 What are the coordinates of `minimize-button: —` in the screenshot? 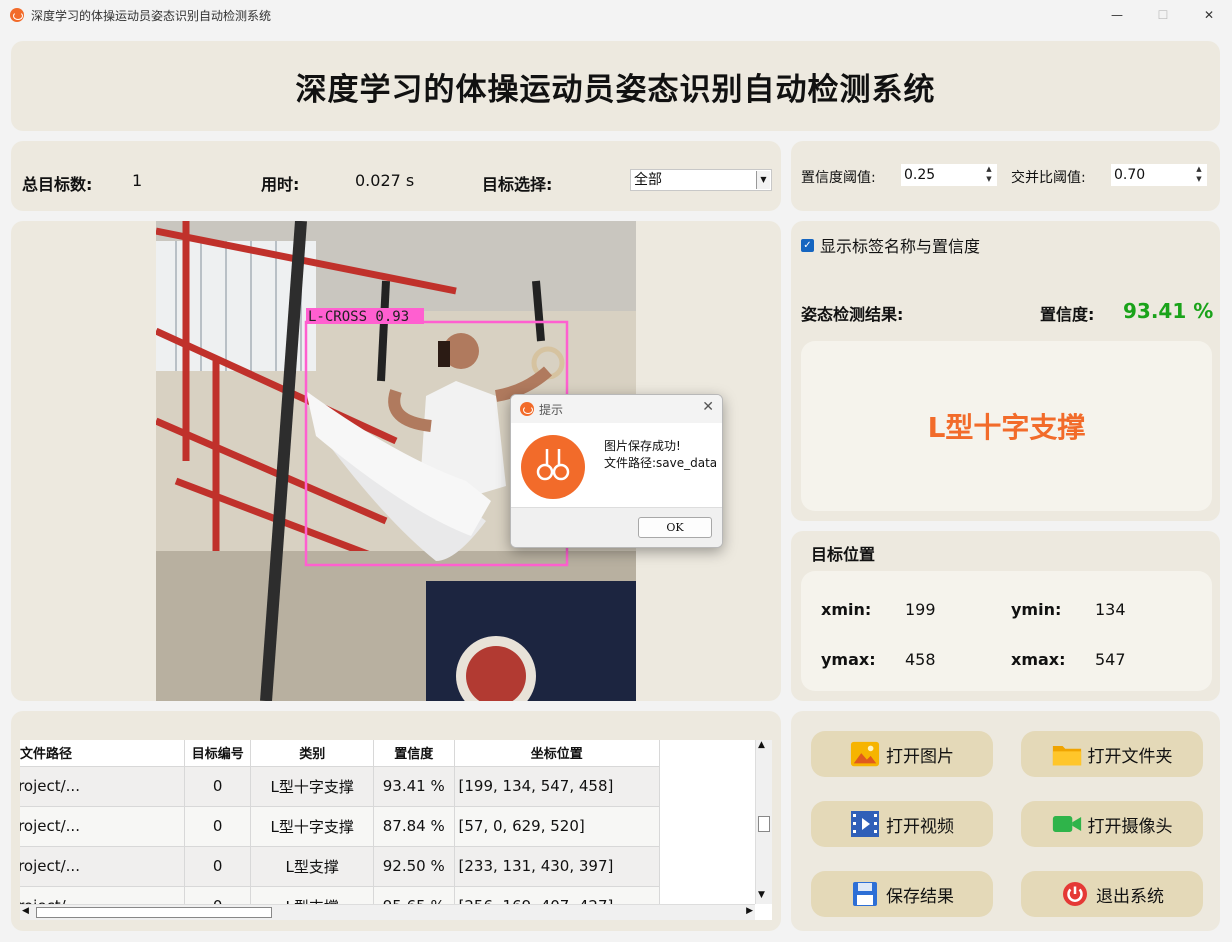 It's located at (1117, 15).